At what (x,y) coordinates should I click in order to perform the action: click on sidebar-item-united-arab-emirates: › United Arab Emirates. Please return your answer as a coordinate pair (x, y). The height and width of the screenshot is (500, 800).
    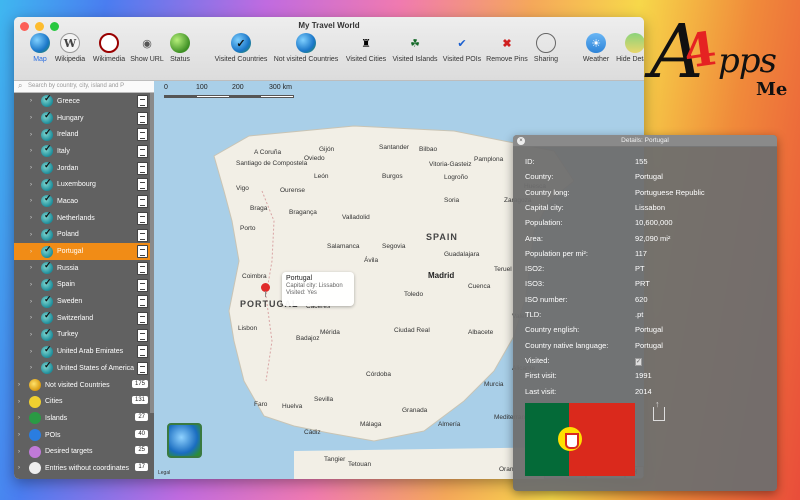
    Looking at the image, I should click on (84, 351).